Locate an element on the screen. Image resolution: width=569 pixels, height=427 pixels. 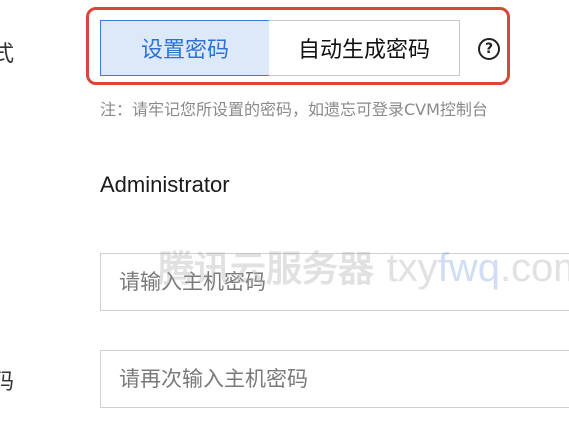
set-password-option: 设置密码 is located at coordinates (185, 48).